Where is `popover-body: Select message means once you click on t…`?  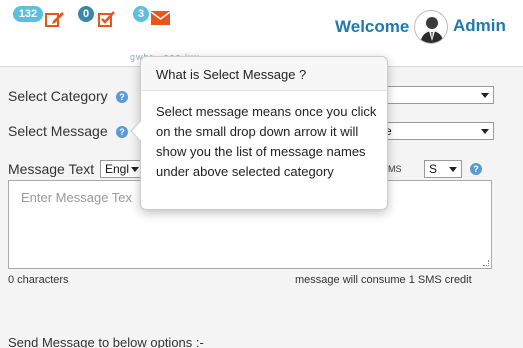
popover-body: Select message means once you click on t… is located at coordinates (266, 141).